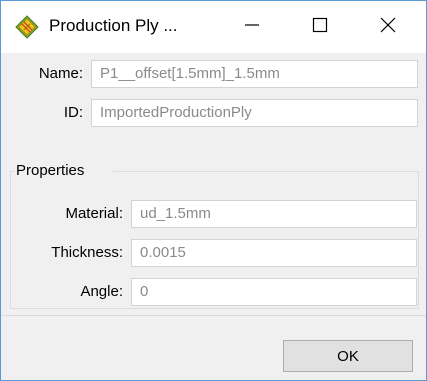 The height and width of the screenshot is (381, 427). I want to click on maximize-button, so click(320, 27).